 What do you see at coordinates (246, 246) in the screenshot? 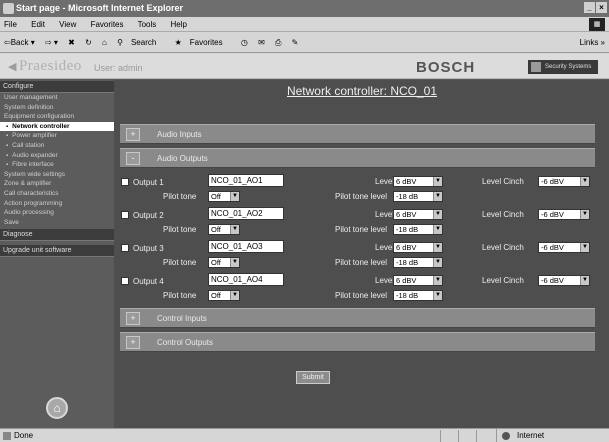
I see `output-3-name-field: NCO_01_AO3` at bounding box center [246, 246].